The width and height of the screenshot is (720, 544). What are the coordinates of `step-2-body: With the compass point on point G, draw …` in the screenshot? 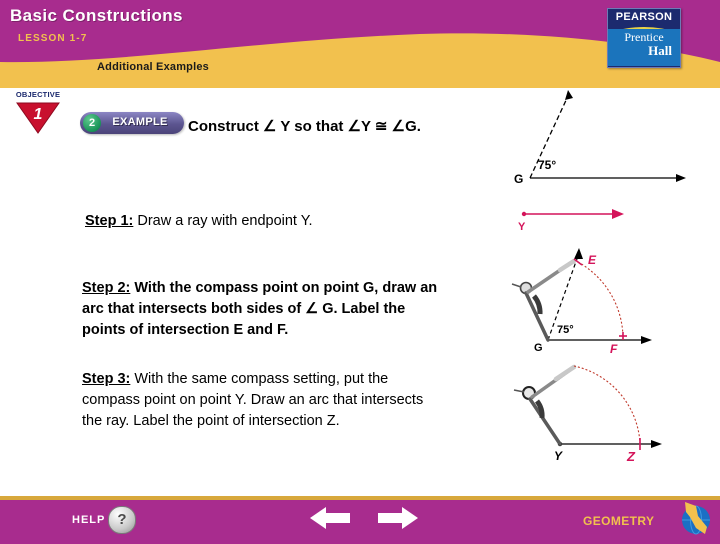 It's located at (260, 309).